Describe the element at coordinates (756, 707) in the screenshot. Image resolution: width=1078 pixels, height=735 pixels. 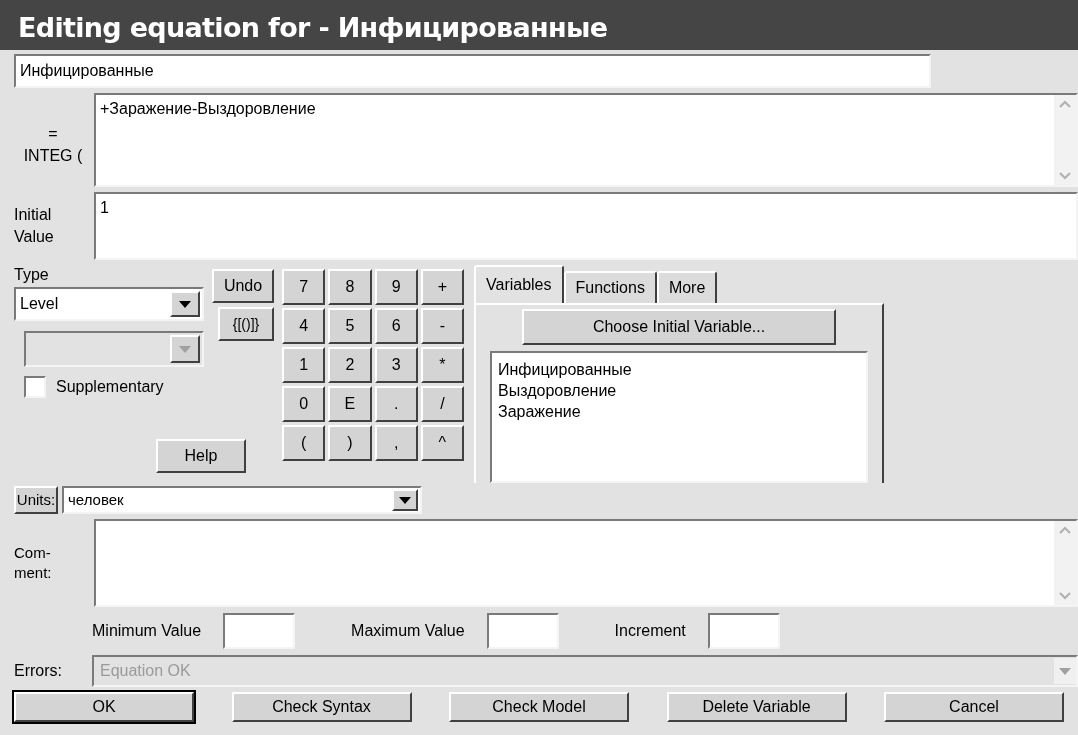
I see `dialog-button: Delete Variable` at that location.